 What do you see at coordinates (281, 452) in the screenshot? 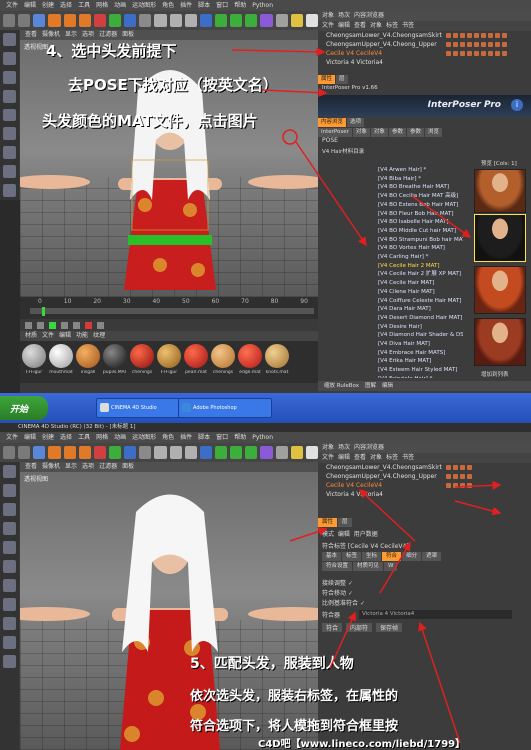
I see `scene-icon` at bounding box center [281, 452].